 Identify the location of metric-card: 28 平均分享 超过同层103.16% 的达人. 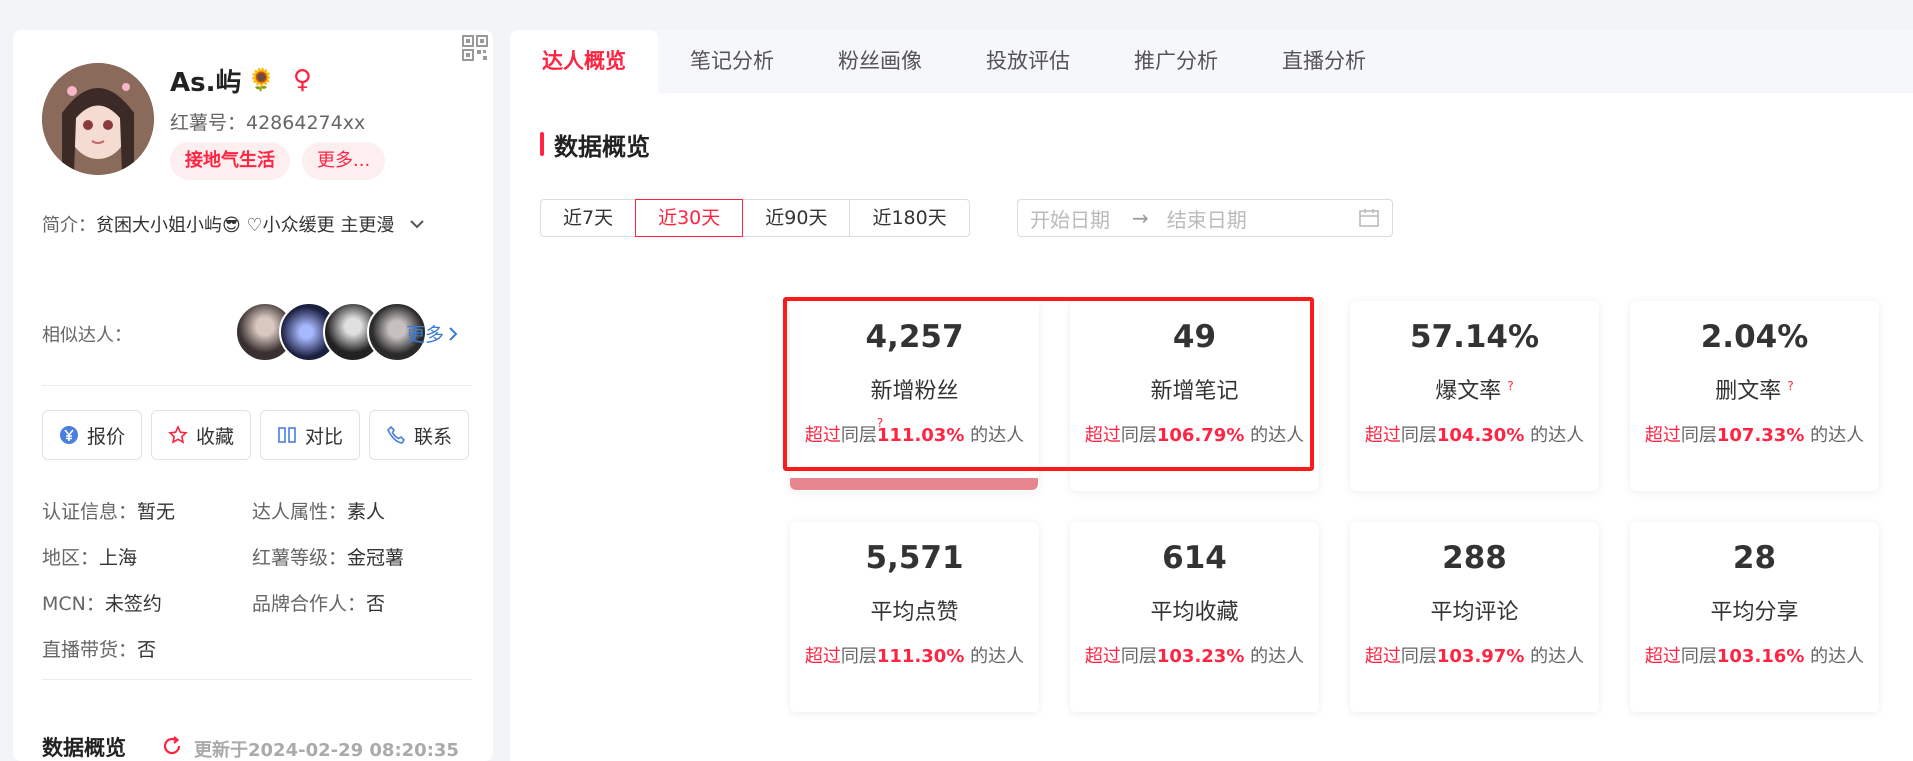
(1754, 617).